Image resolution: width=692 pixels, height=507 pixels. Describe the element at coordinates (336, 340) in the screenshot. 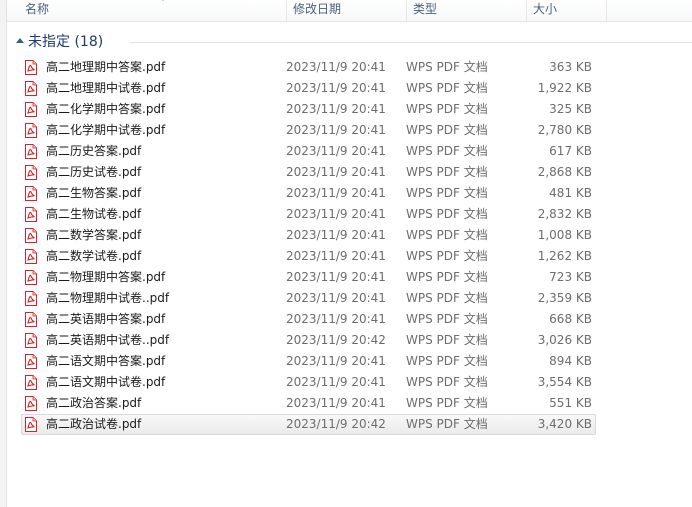

I see `file-modified-date: 2023/11/9 20:42` at that location.